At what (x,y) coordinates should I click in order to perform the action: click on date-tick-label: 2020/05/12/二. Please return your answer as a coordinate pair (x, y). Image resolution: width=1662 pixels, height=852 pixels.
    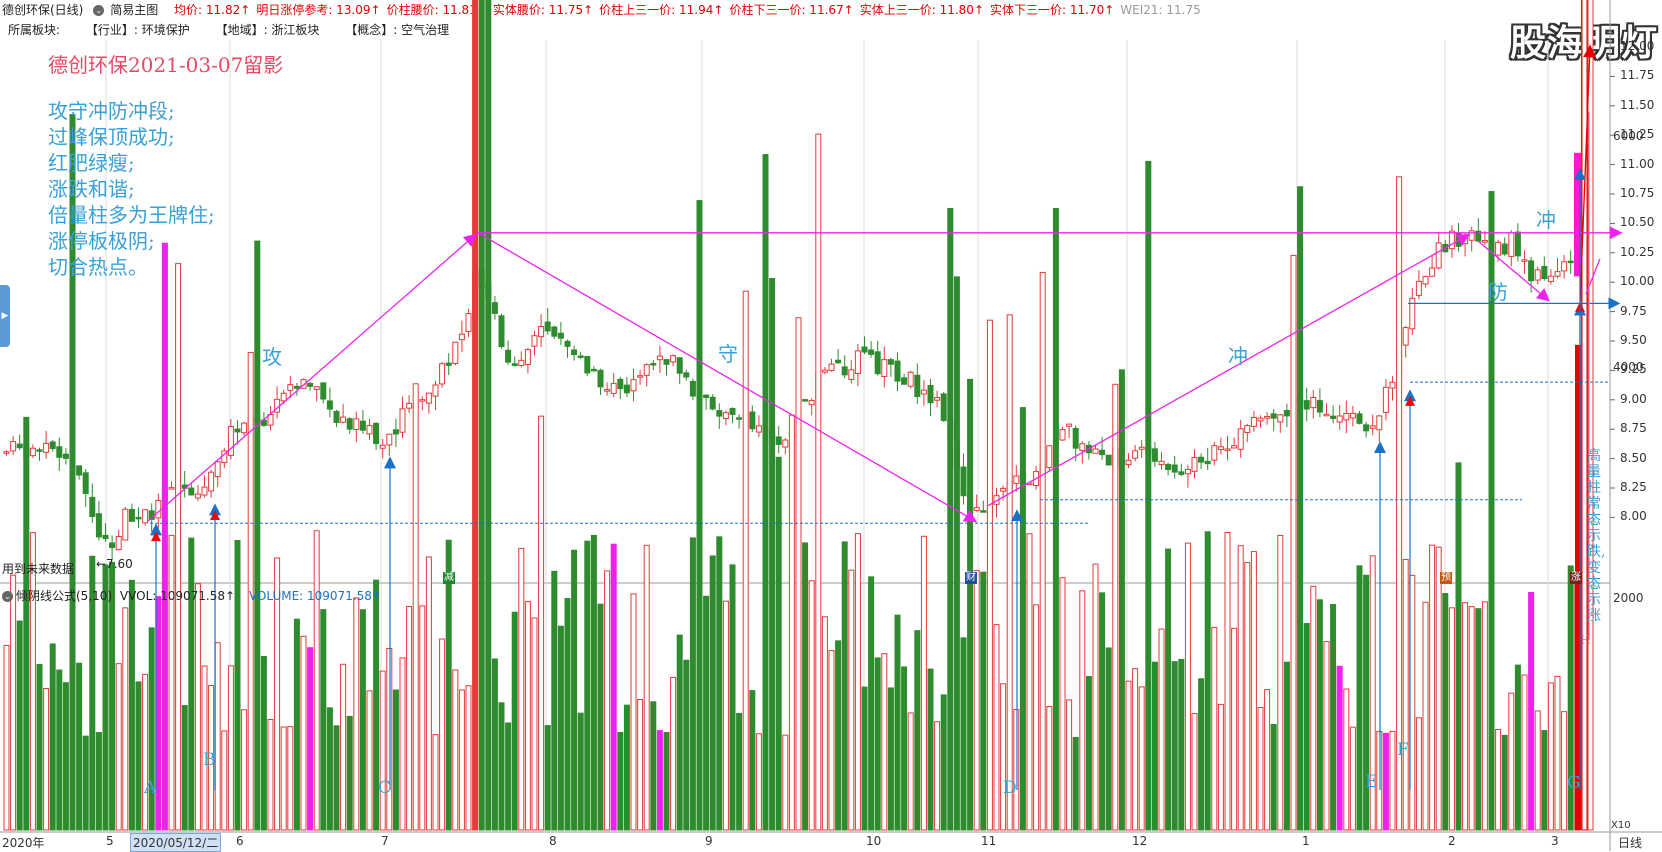
    Looking at the image, I should click on (176, 842).